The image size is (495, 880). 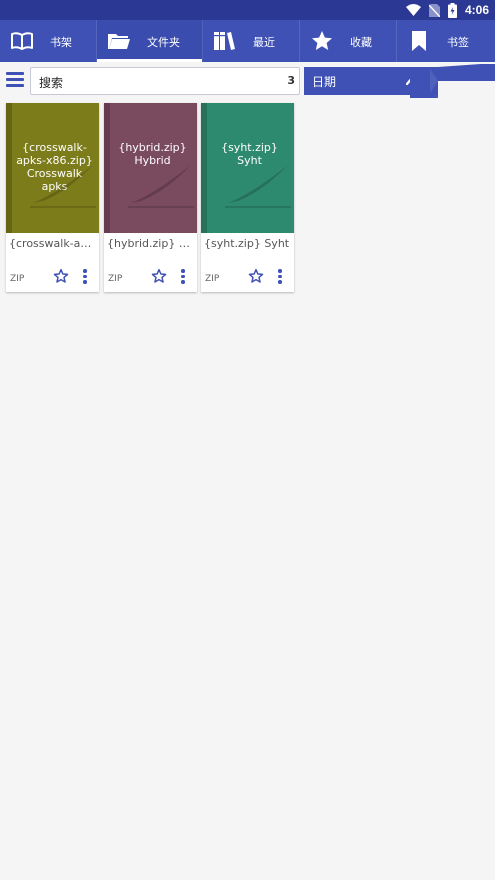 What do you see at coordinates (348, 41) in the screenshot?
I see `tab-favorites: 收藏` at bounding box center [348, 41].